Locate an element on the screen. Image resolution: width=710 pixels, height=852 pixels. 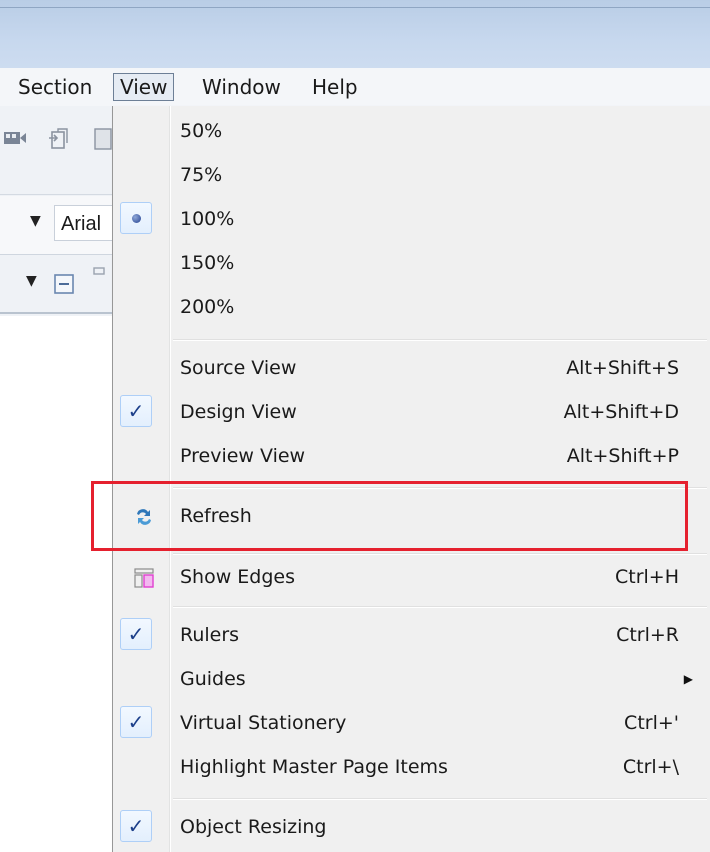
record-icon is located at coordinates (15, 139).